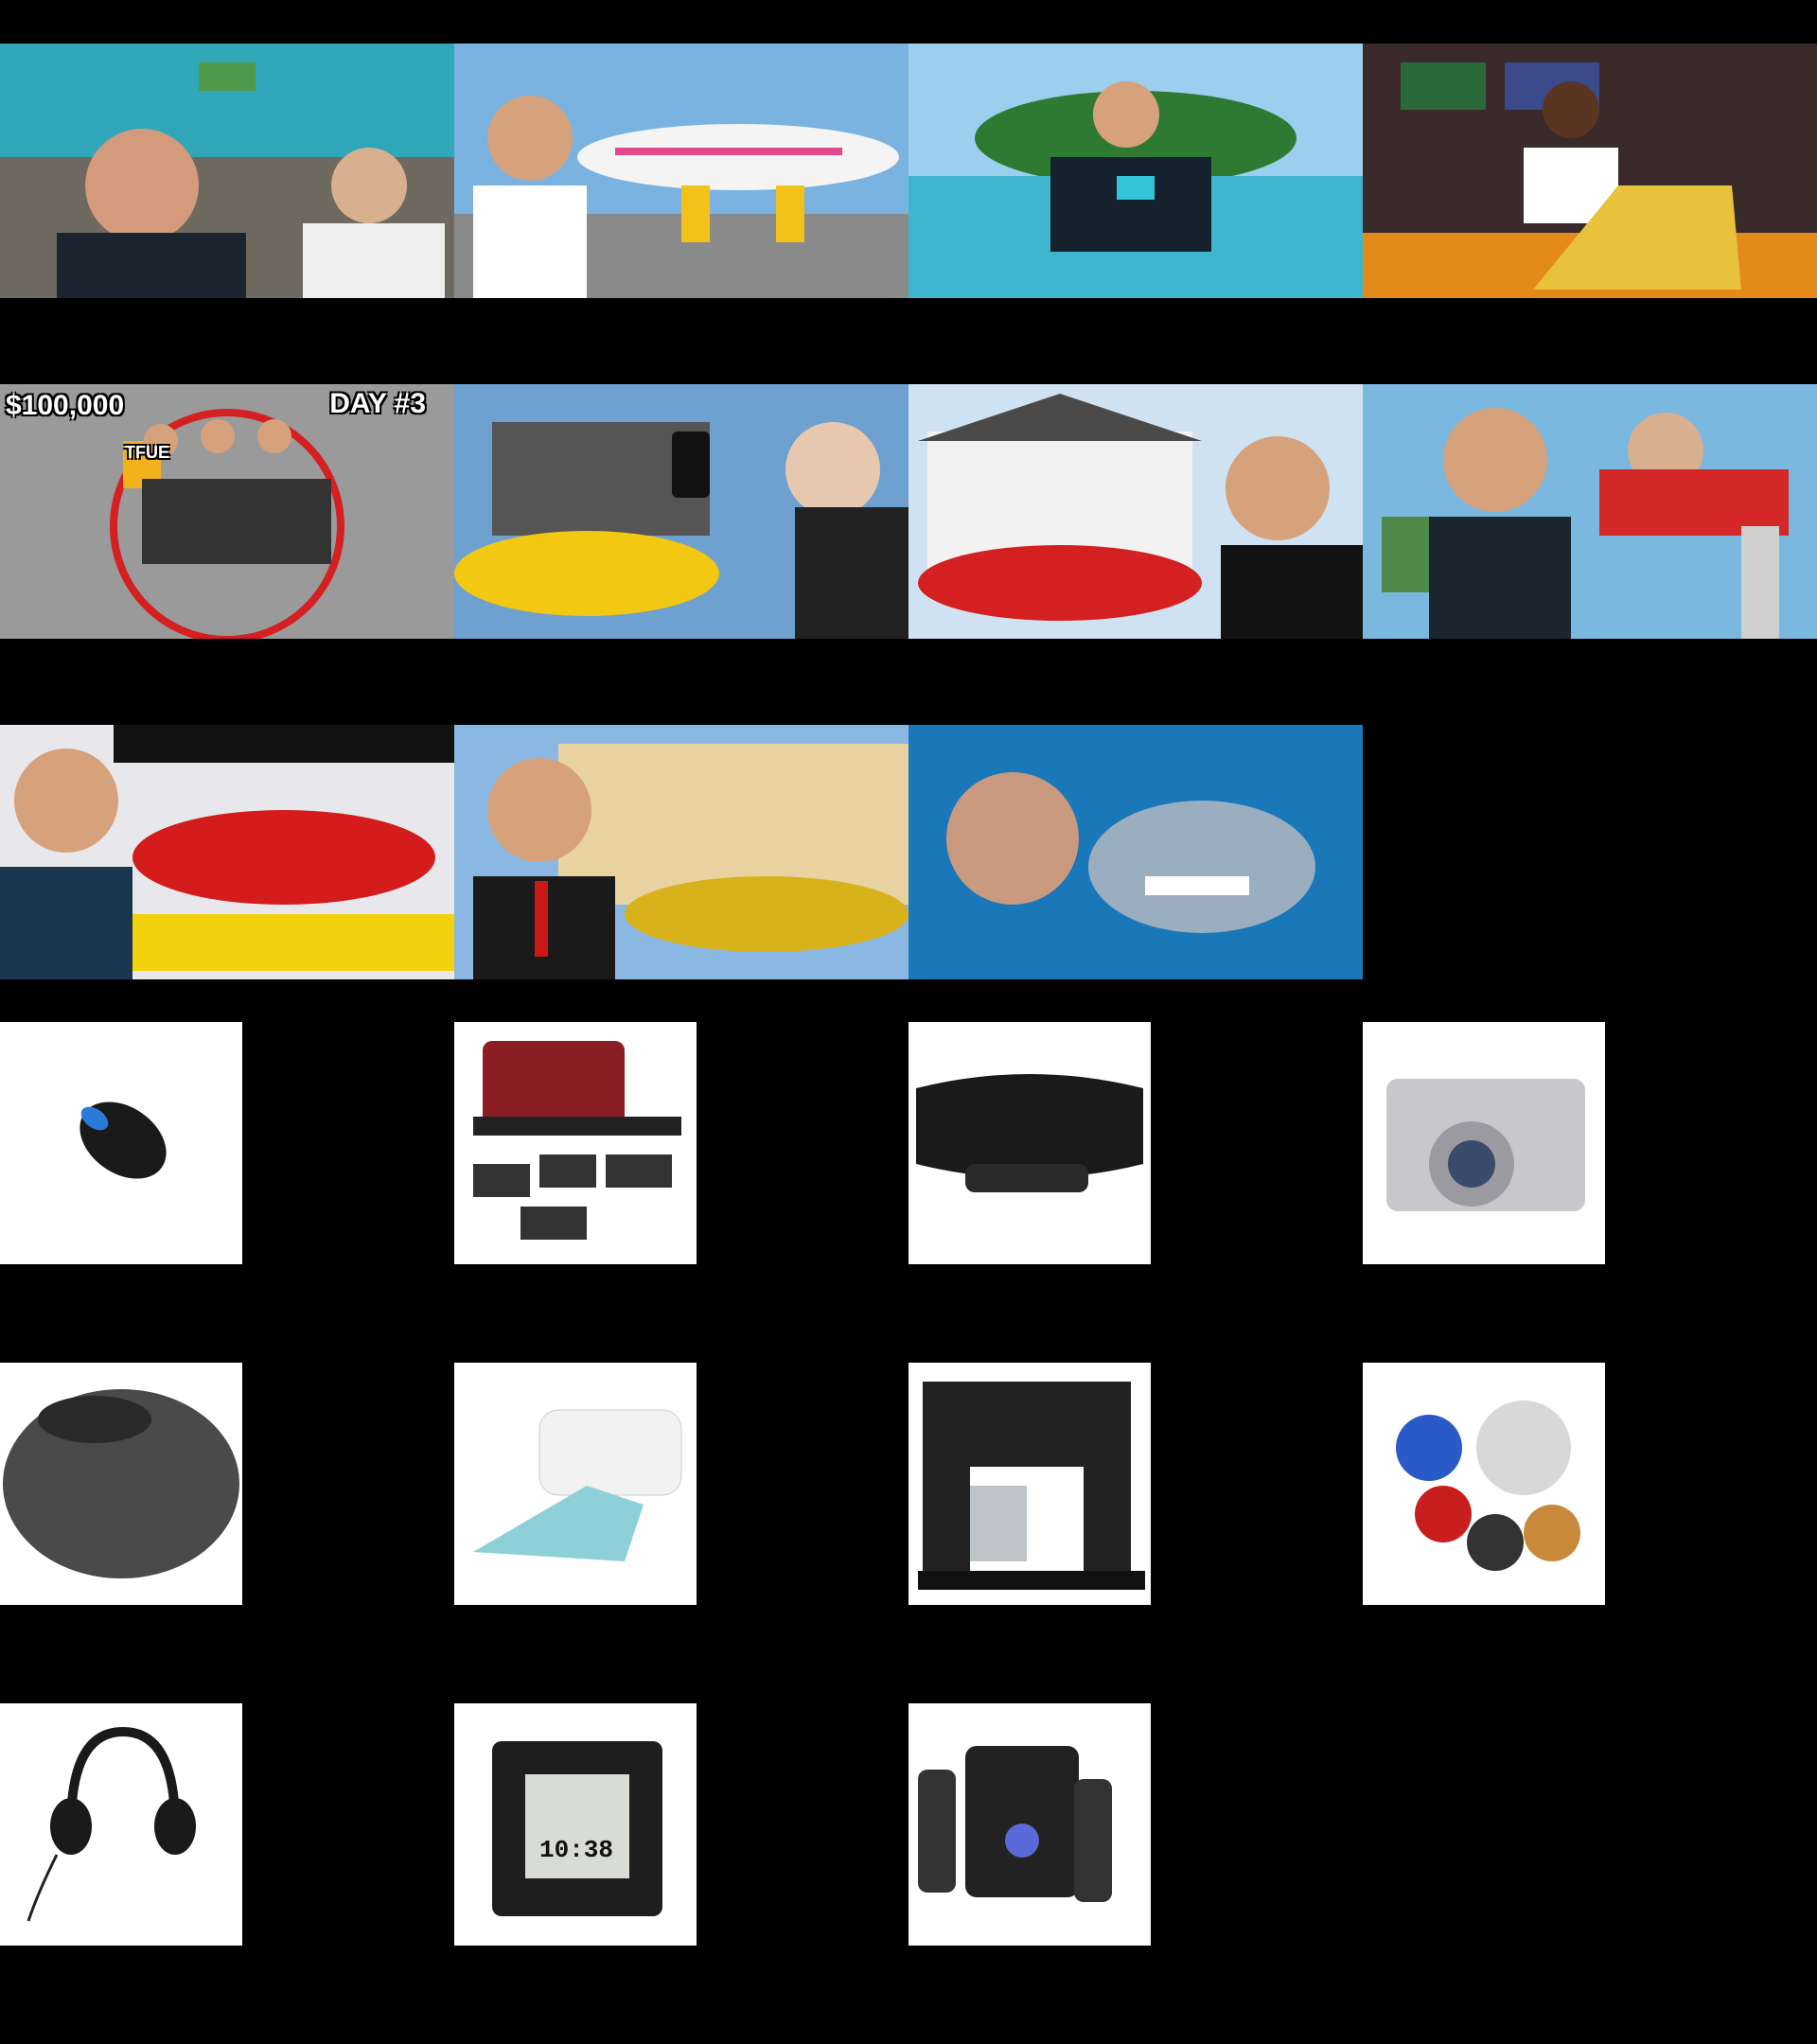 This screenshot has width=1817, height=2044. Describe the element at coordinates (1135, 511) in the screenshot. I see `thumb-mansion-lambo` at that location.